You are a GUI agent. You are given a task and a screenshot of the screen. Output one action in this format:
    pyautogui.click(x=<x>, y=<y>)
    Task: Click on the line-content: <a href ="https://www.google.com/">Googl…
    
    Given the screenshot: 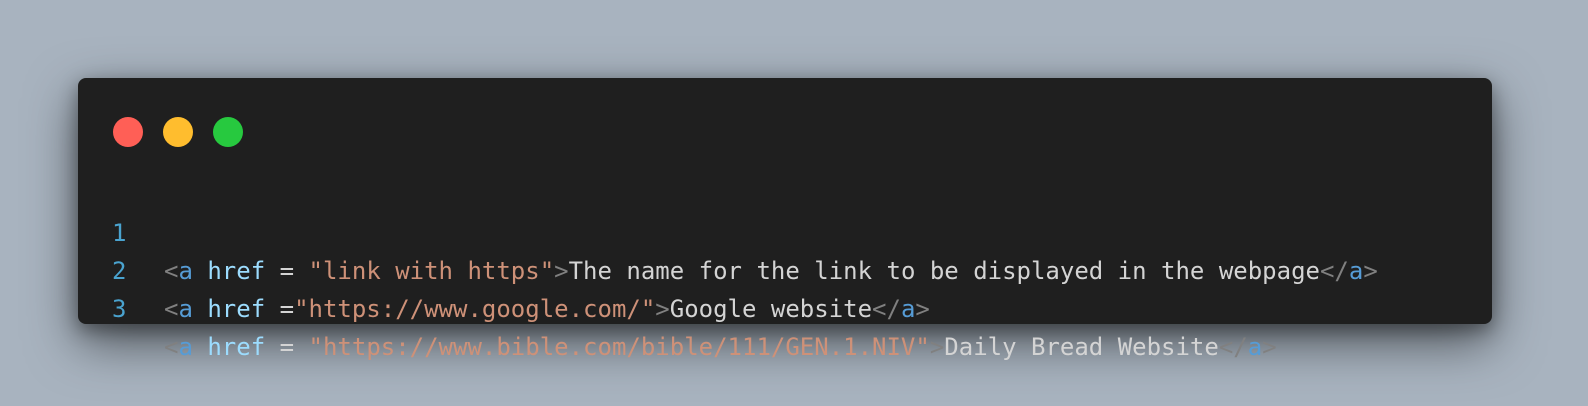 What is the action you would take?
    pyautogui.click(x=547, y=309)
    